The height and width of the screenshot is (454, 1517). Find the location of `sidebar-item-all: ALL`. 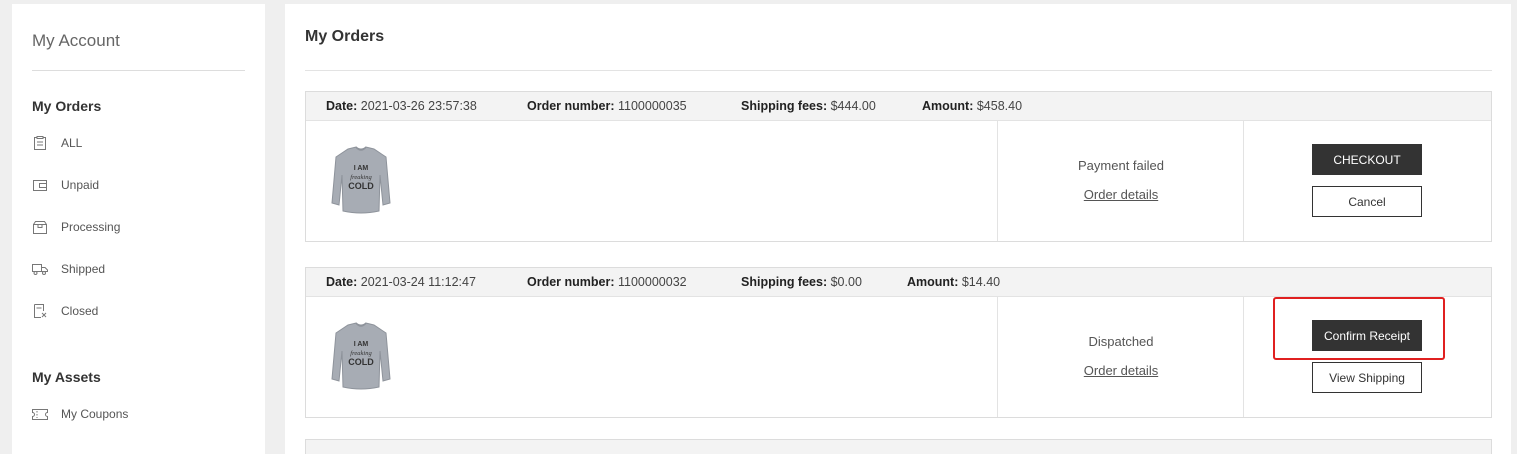

sidebar-item-all: ALL is located at coordinates (57, 143).